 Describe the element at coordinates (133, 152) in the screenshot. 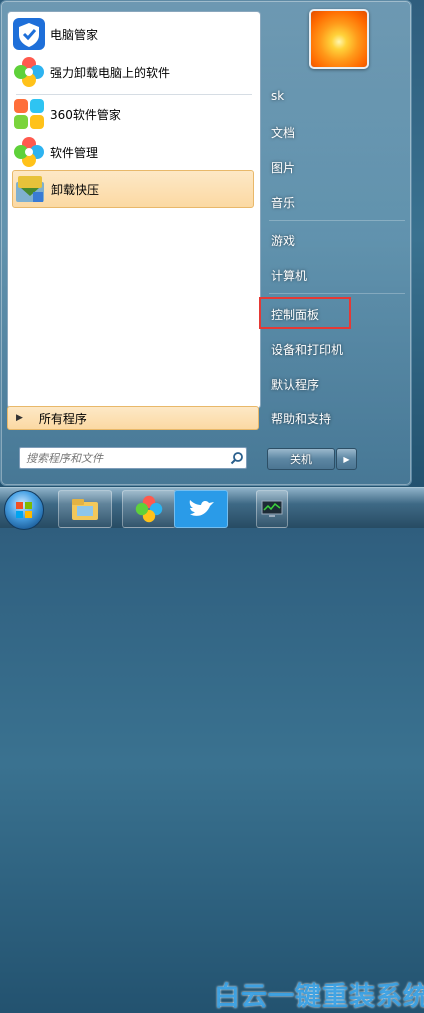

I see `program-item-software-management: 软件管理` at that location.